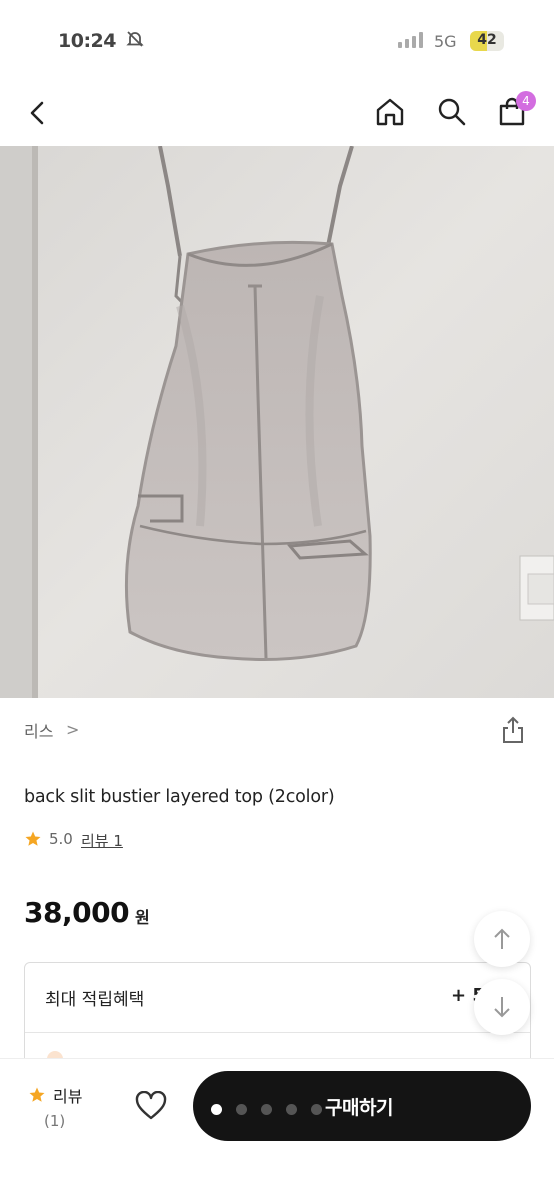 The image size is (554, 1200). Describe the element at coordinates (273, 1109) in the screenshot. I see `image-page-indicator` at that location.